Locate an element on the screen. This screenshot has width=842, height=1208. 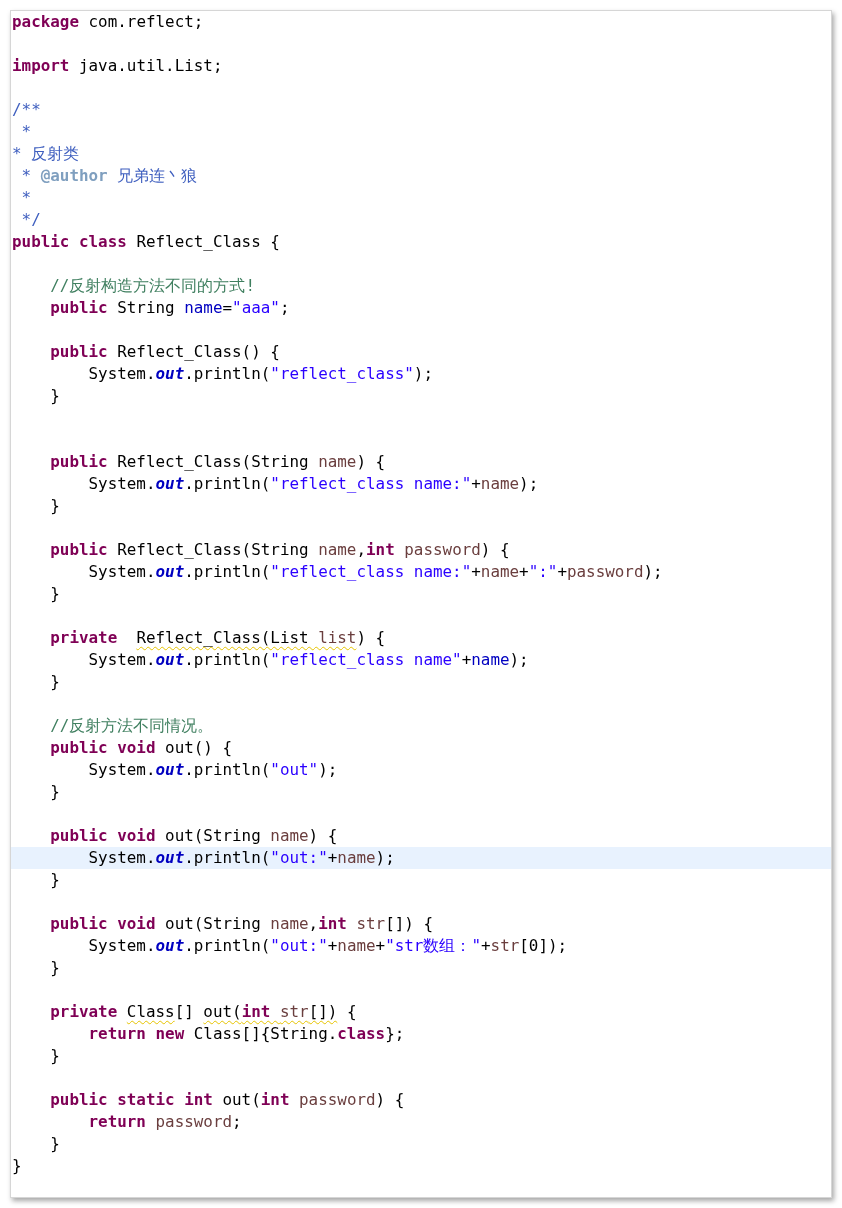
code-line: public Reflect_Class() { is located at coordinates (165, 352).